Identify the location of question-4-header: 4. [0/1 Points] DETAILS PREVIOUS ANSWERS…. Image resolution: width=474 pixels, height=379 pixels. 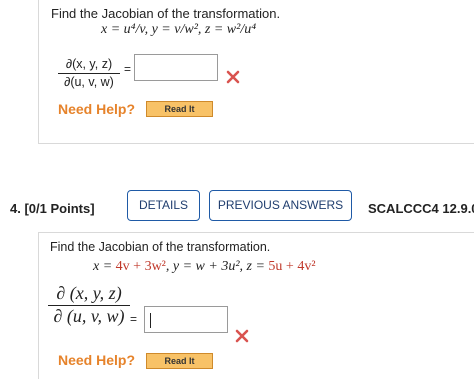
(237, 208).